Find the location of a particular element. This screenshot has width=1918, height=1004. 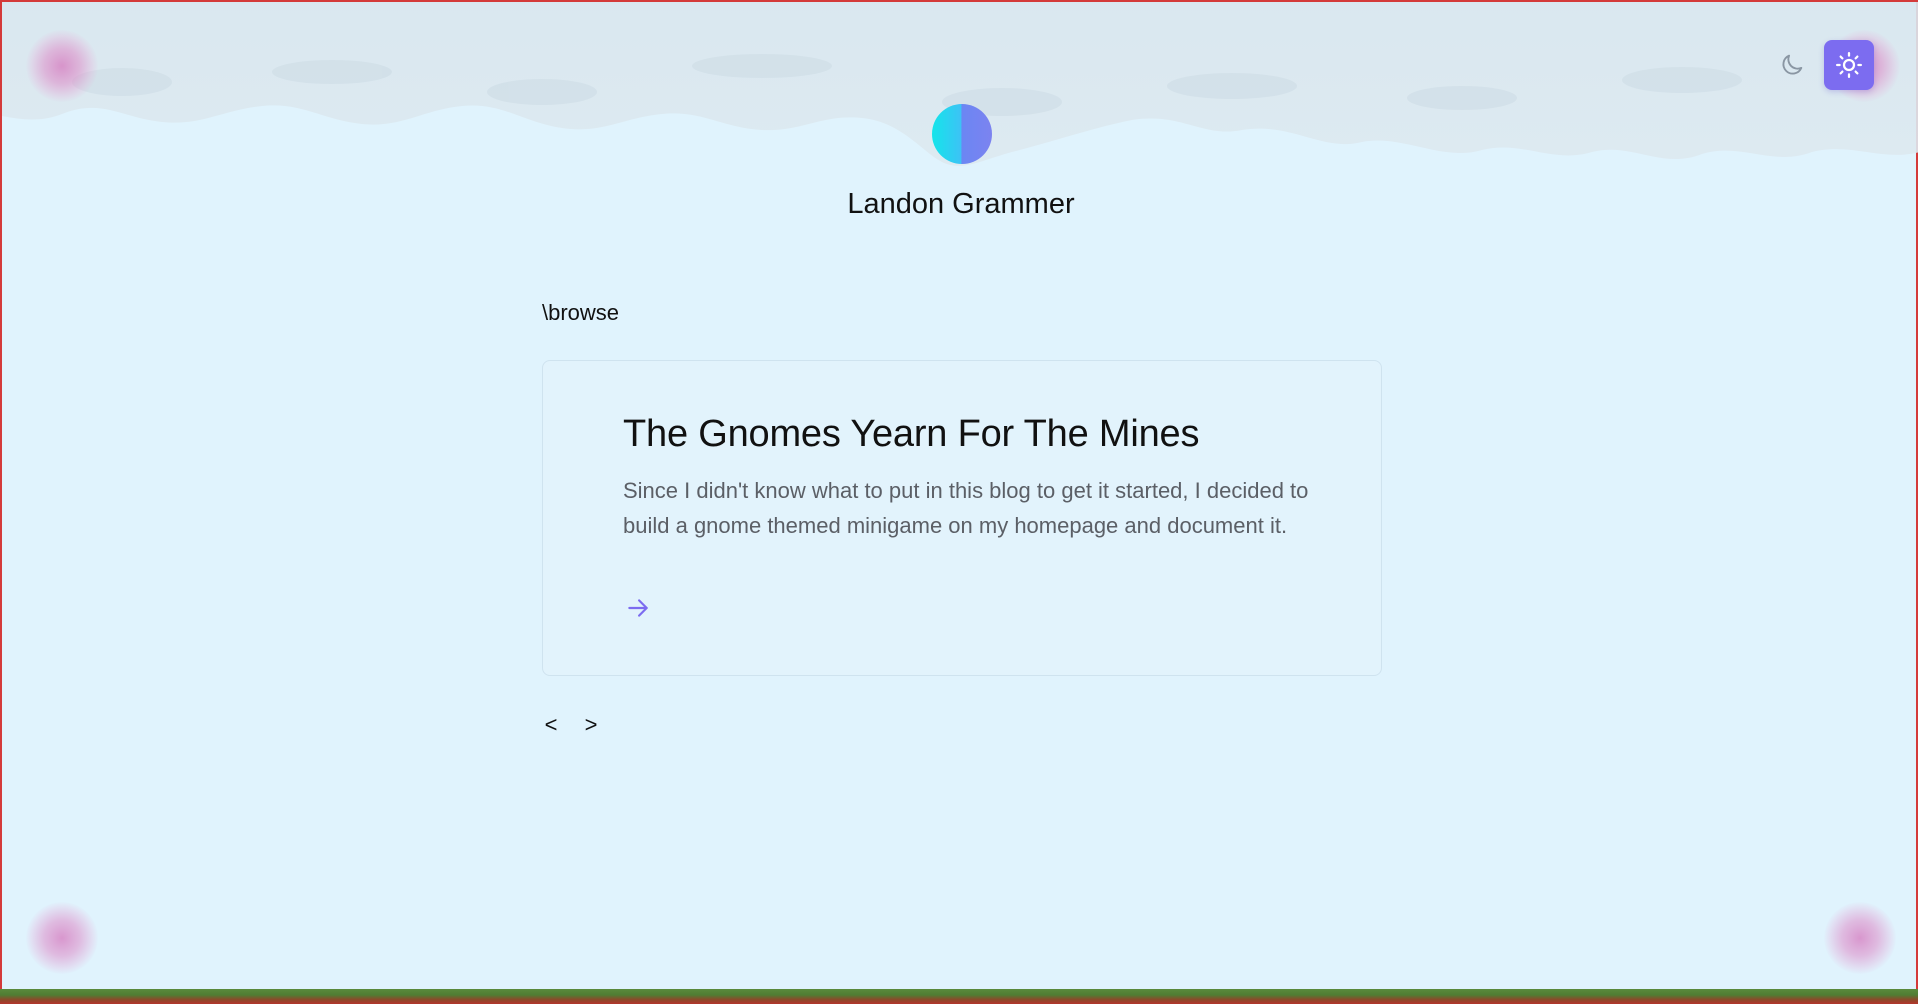

prev-page-button: < is located at coordinates (551, 725).